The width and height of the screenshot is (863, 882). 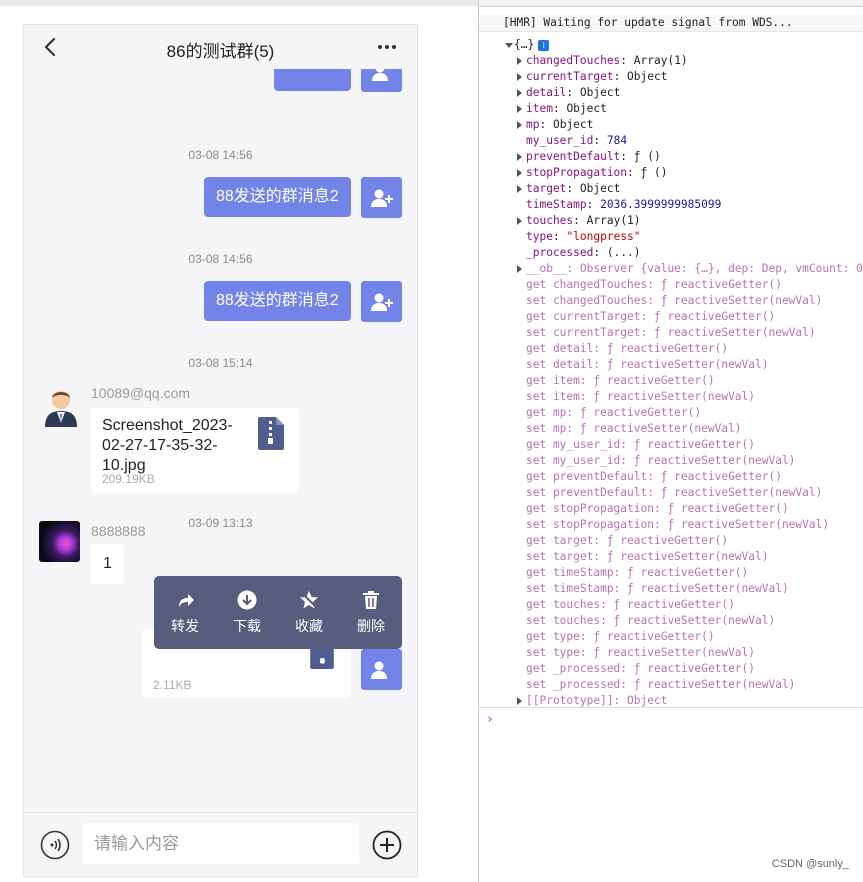 I want to click on console-property: detail: Object, so click(x=671, y=93).